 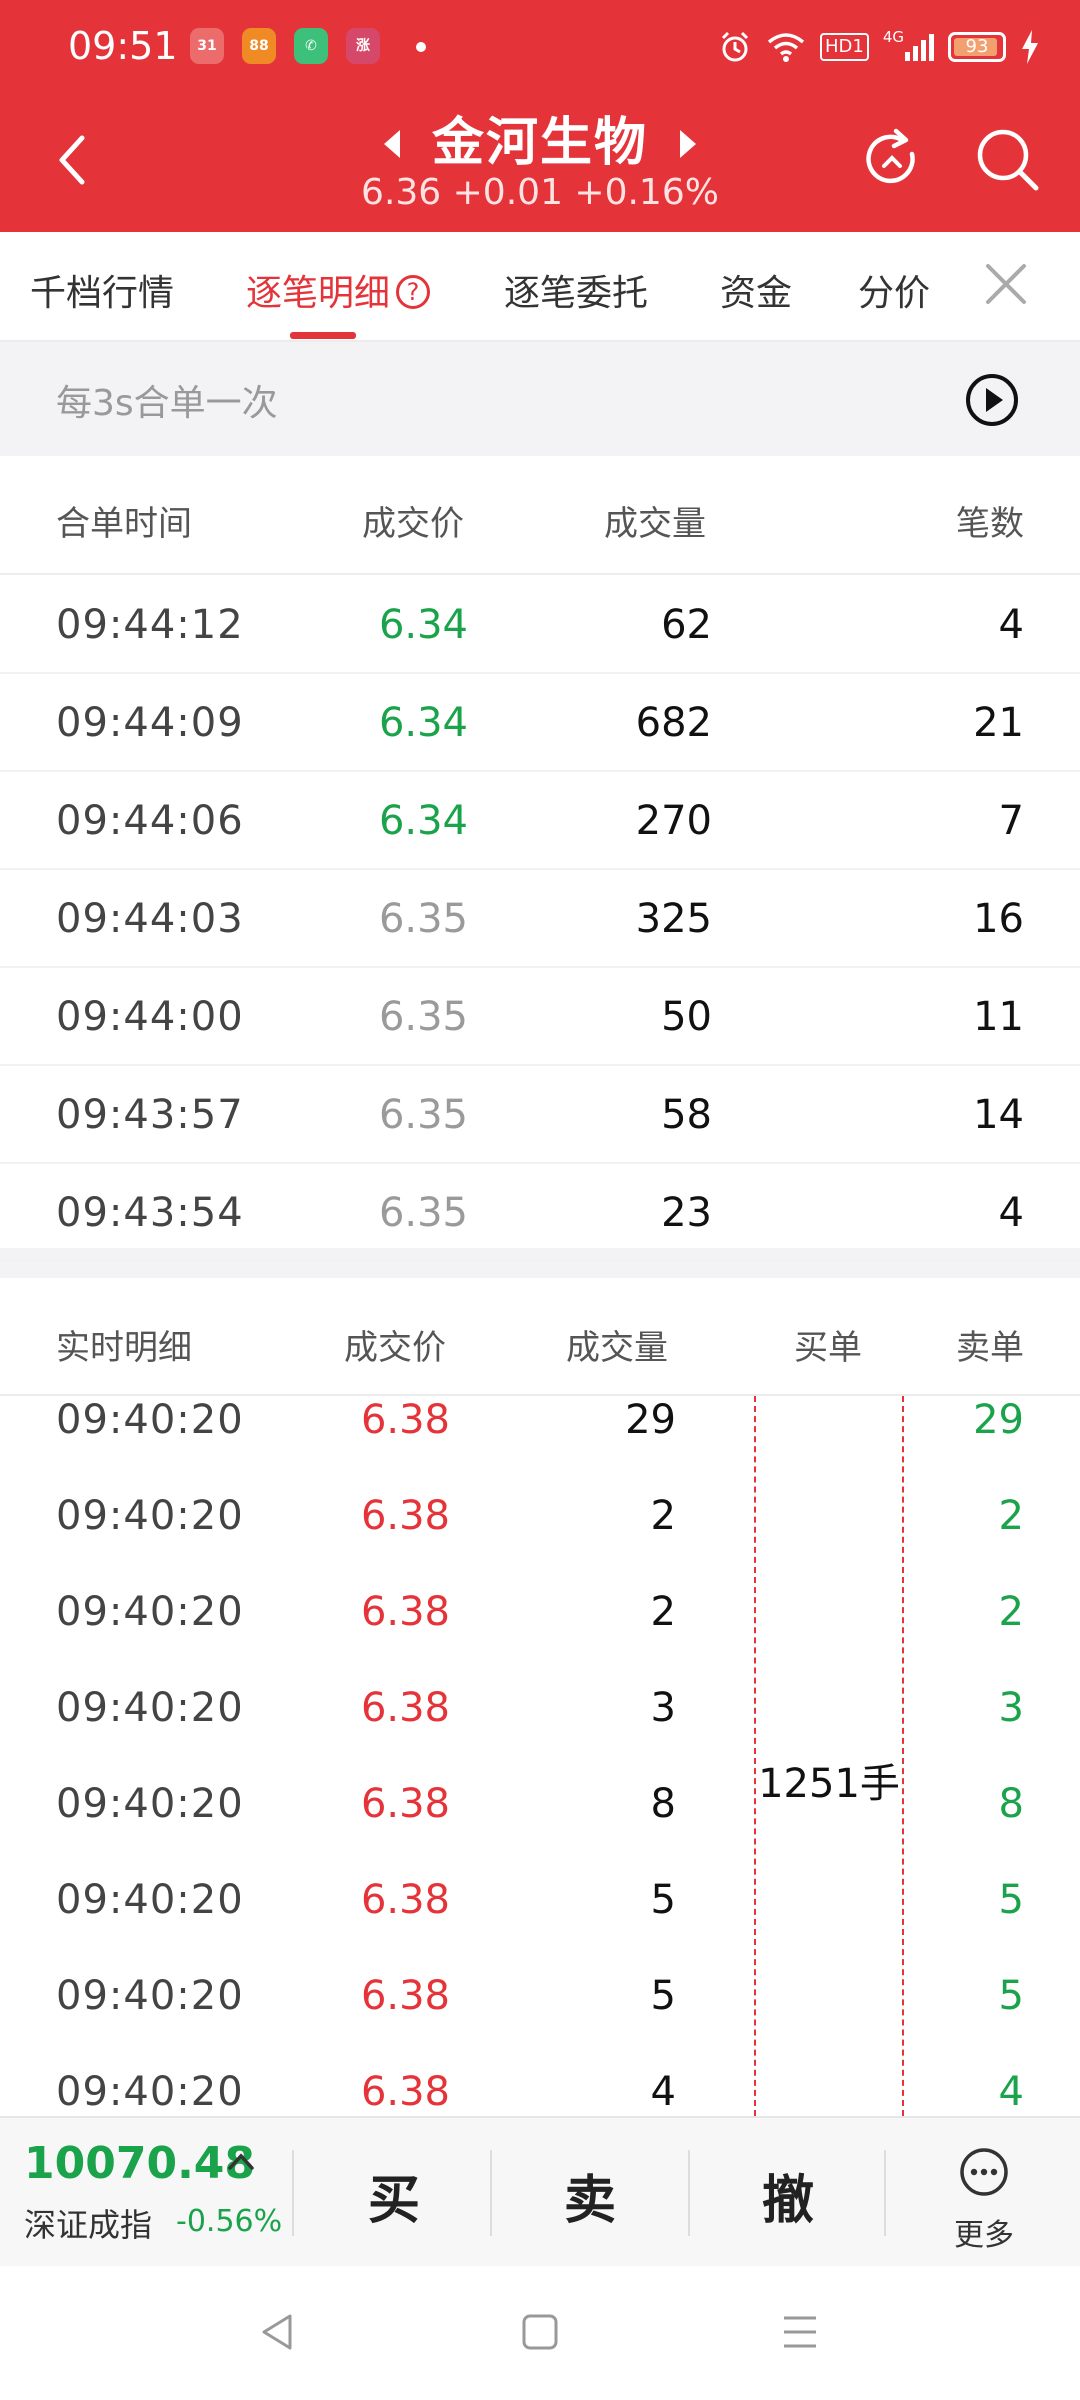 I want to click on cancel-order-button: 撤, so click(x=788, y=2195).